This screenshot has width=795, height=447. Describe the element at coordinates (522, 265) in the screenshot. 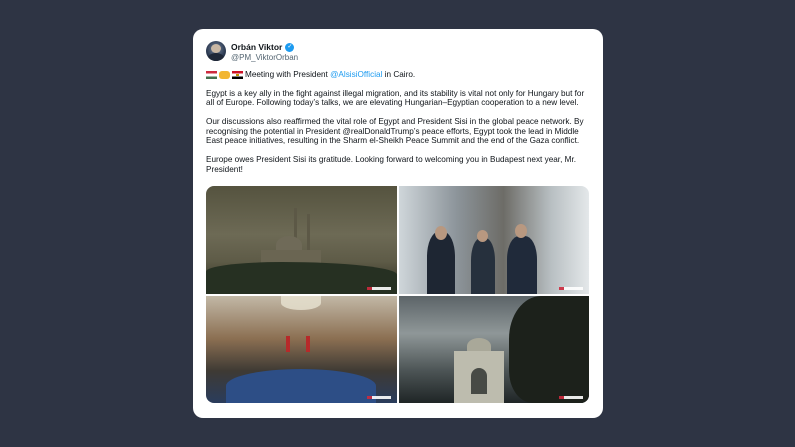

I see `figure-right` at that location.